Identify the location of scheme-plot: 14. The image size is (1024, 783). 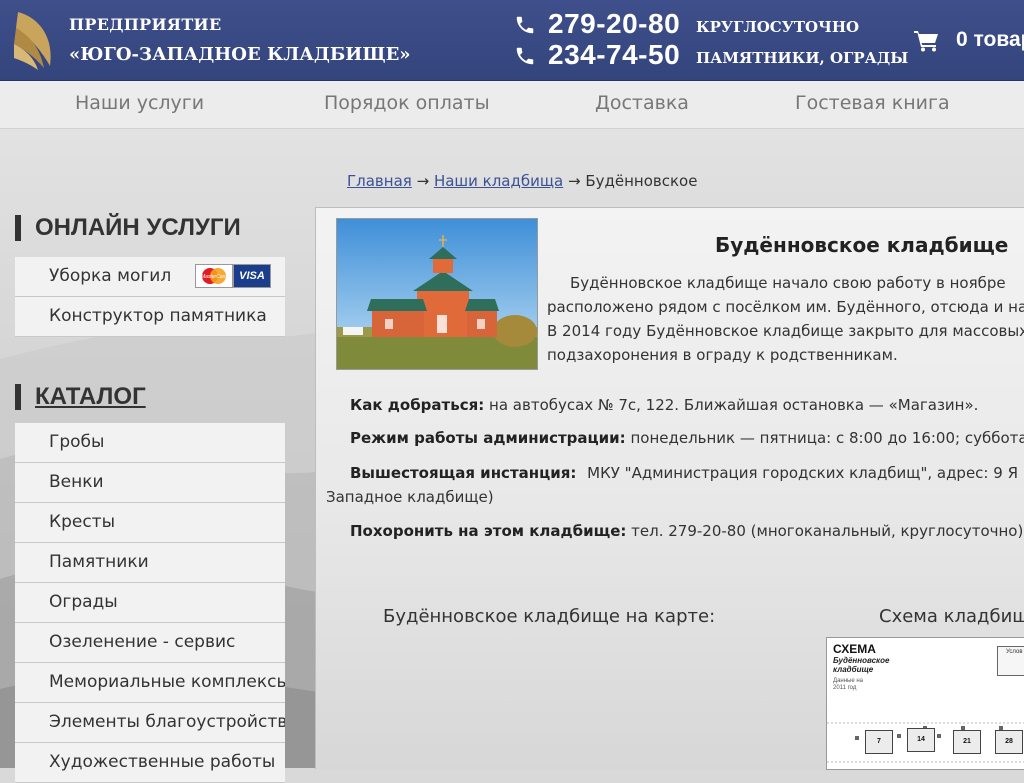
(921, 740).